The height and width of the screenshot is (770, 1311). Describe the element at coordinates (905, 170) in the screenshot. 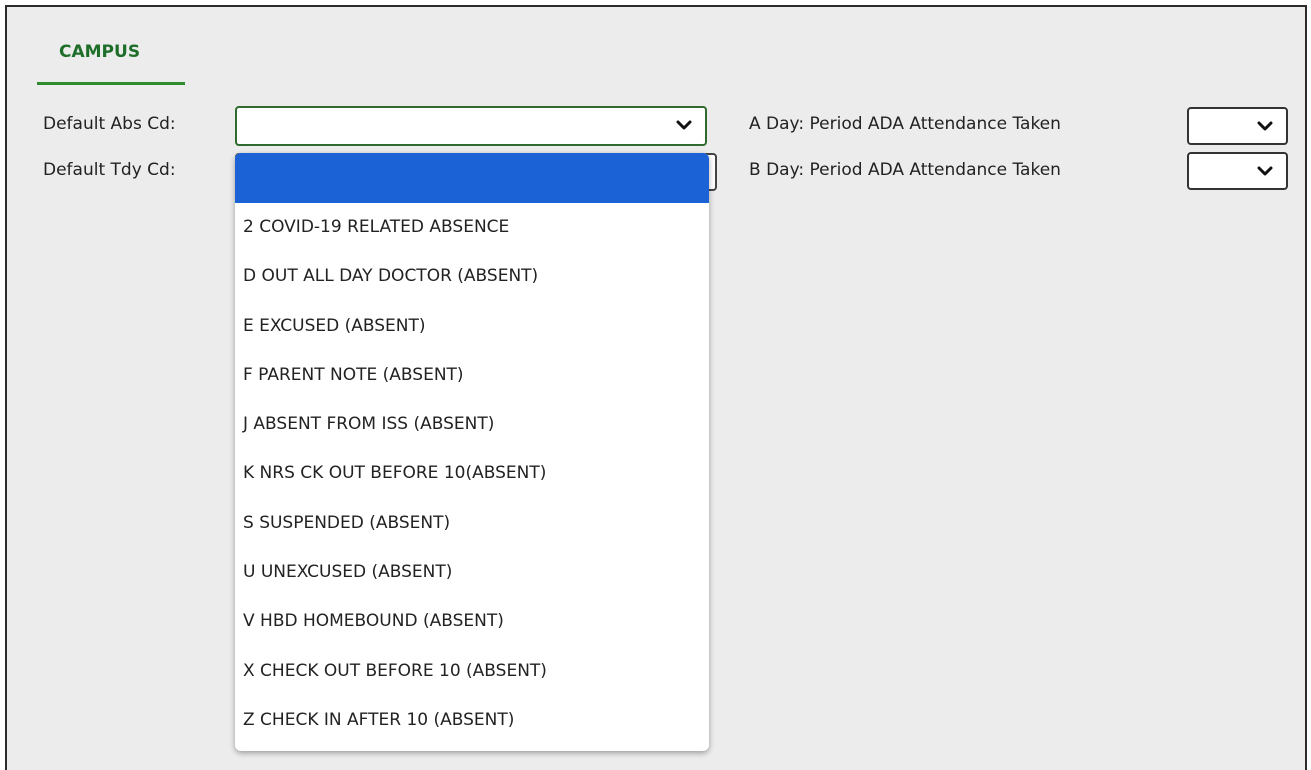

I see `b-day-period-ada-label: B Day: Period ADA Attendance Taken` at that location.